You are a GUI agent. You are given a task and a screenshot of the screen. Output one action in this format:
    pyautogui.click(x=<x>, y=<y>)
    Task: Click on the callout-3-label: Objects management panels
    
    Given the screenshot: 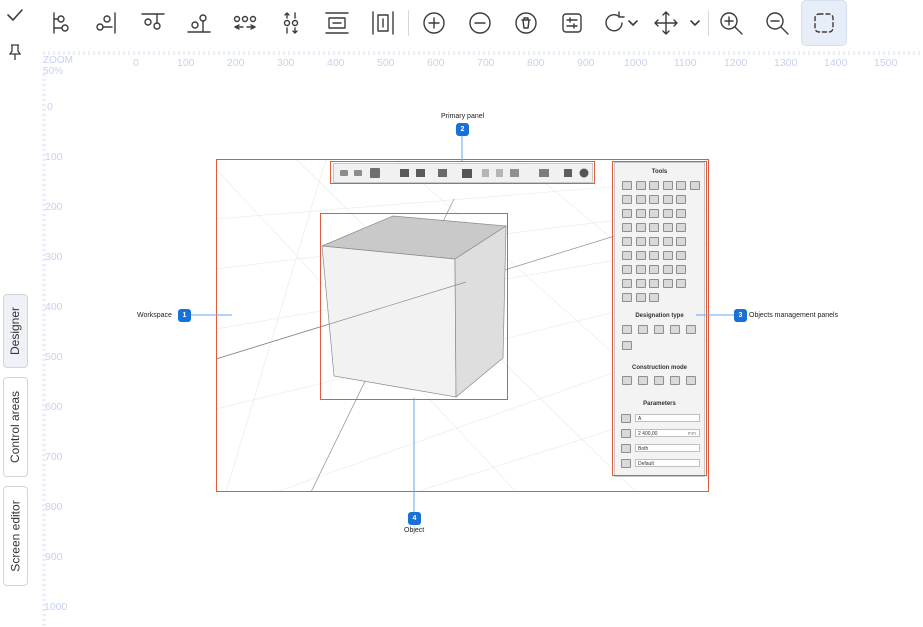 What is the action you would take?
    pyautogui.click(x=794, y=315)
    